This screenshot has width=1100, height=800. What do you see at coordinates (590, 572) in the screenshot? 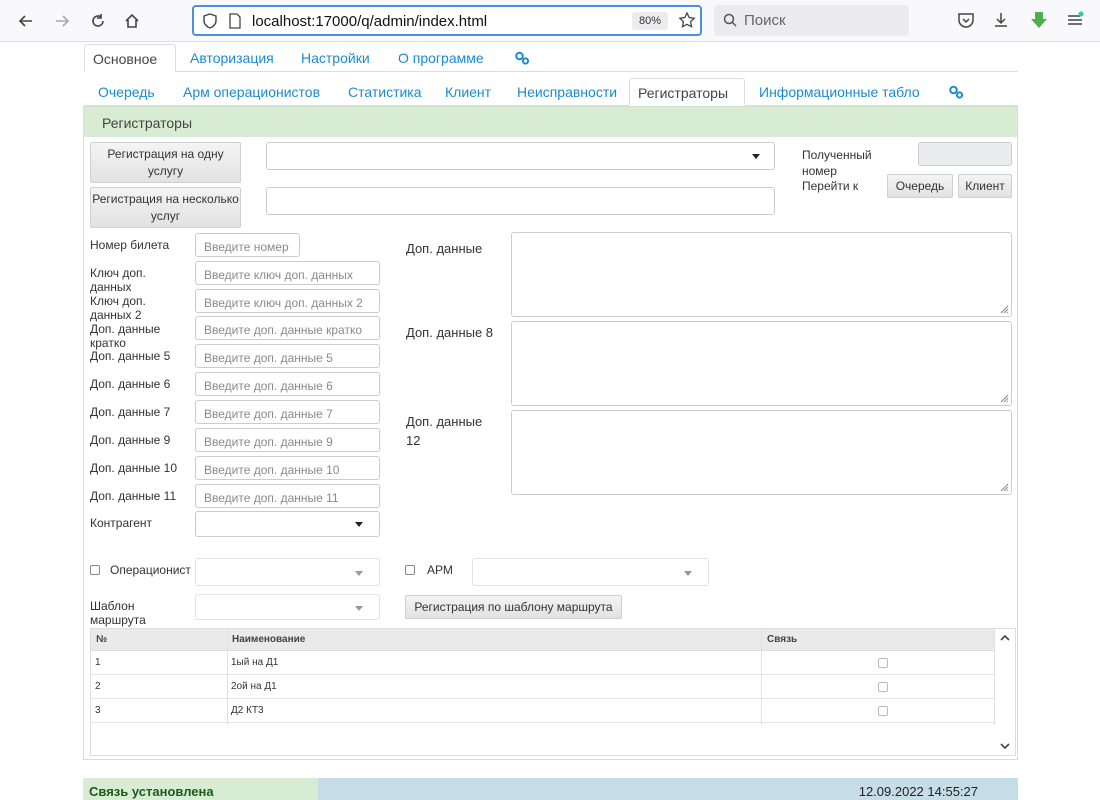
I see `arm-select` at bounding box center [590, 572].